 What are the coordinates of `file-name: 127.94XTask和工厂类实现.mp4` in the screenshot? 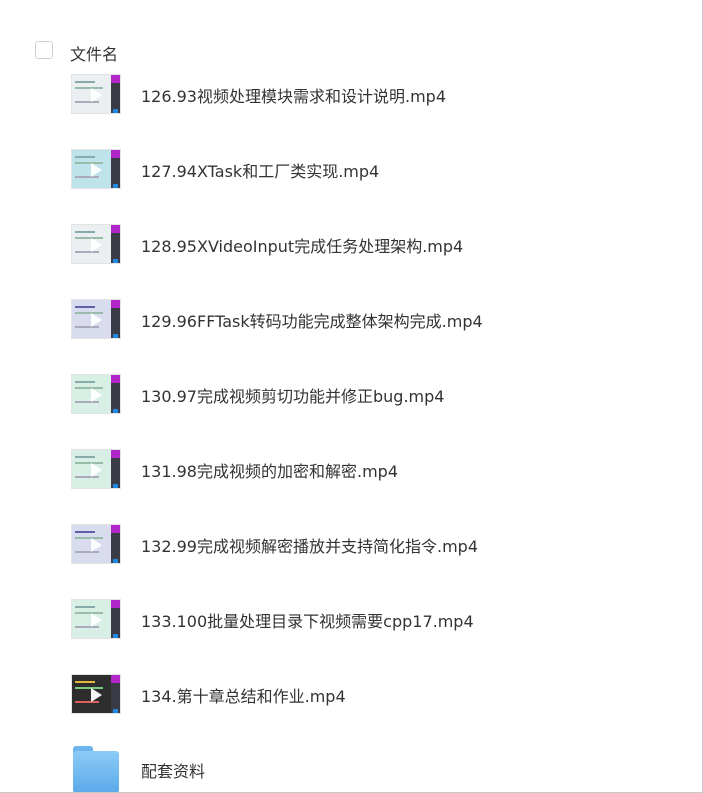 It's located at (260, 170).